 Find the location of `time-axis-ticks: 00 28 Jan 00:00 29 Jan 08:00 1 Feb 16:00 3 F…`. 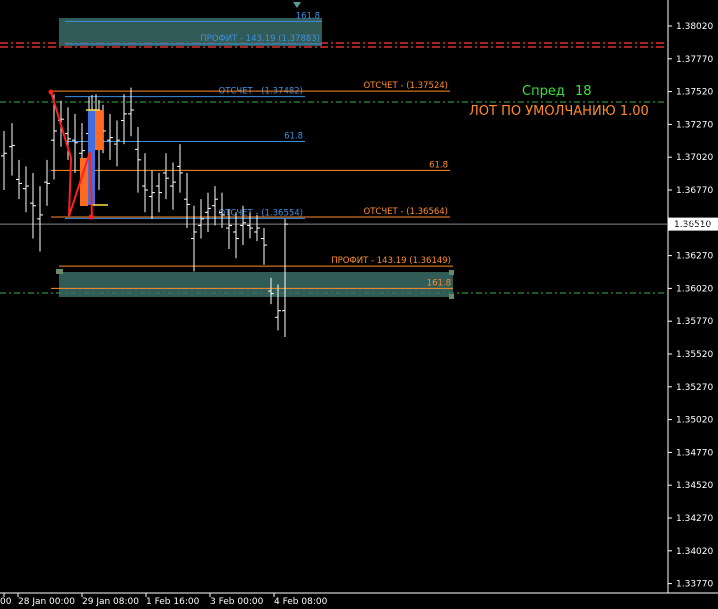

time-axis-ticks: 00 28 Jan 00:00 29 Jan 08:00 1 Feb 16:00 3 F… is located at coordinates (164, 600).